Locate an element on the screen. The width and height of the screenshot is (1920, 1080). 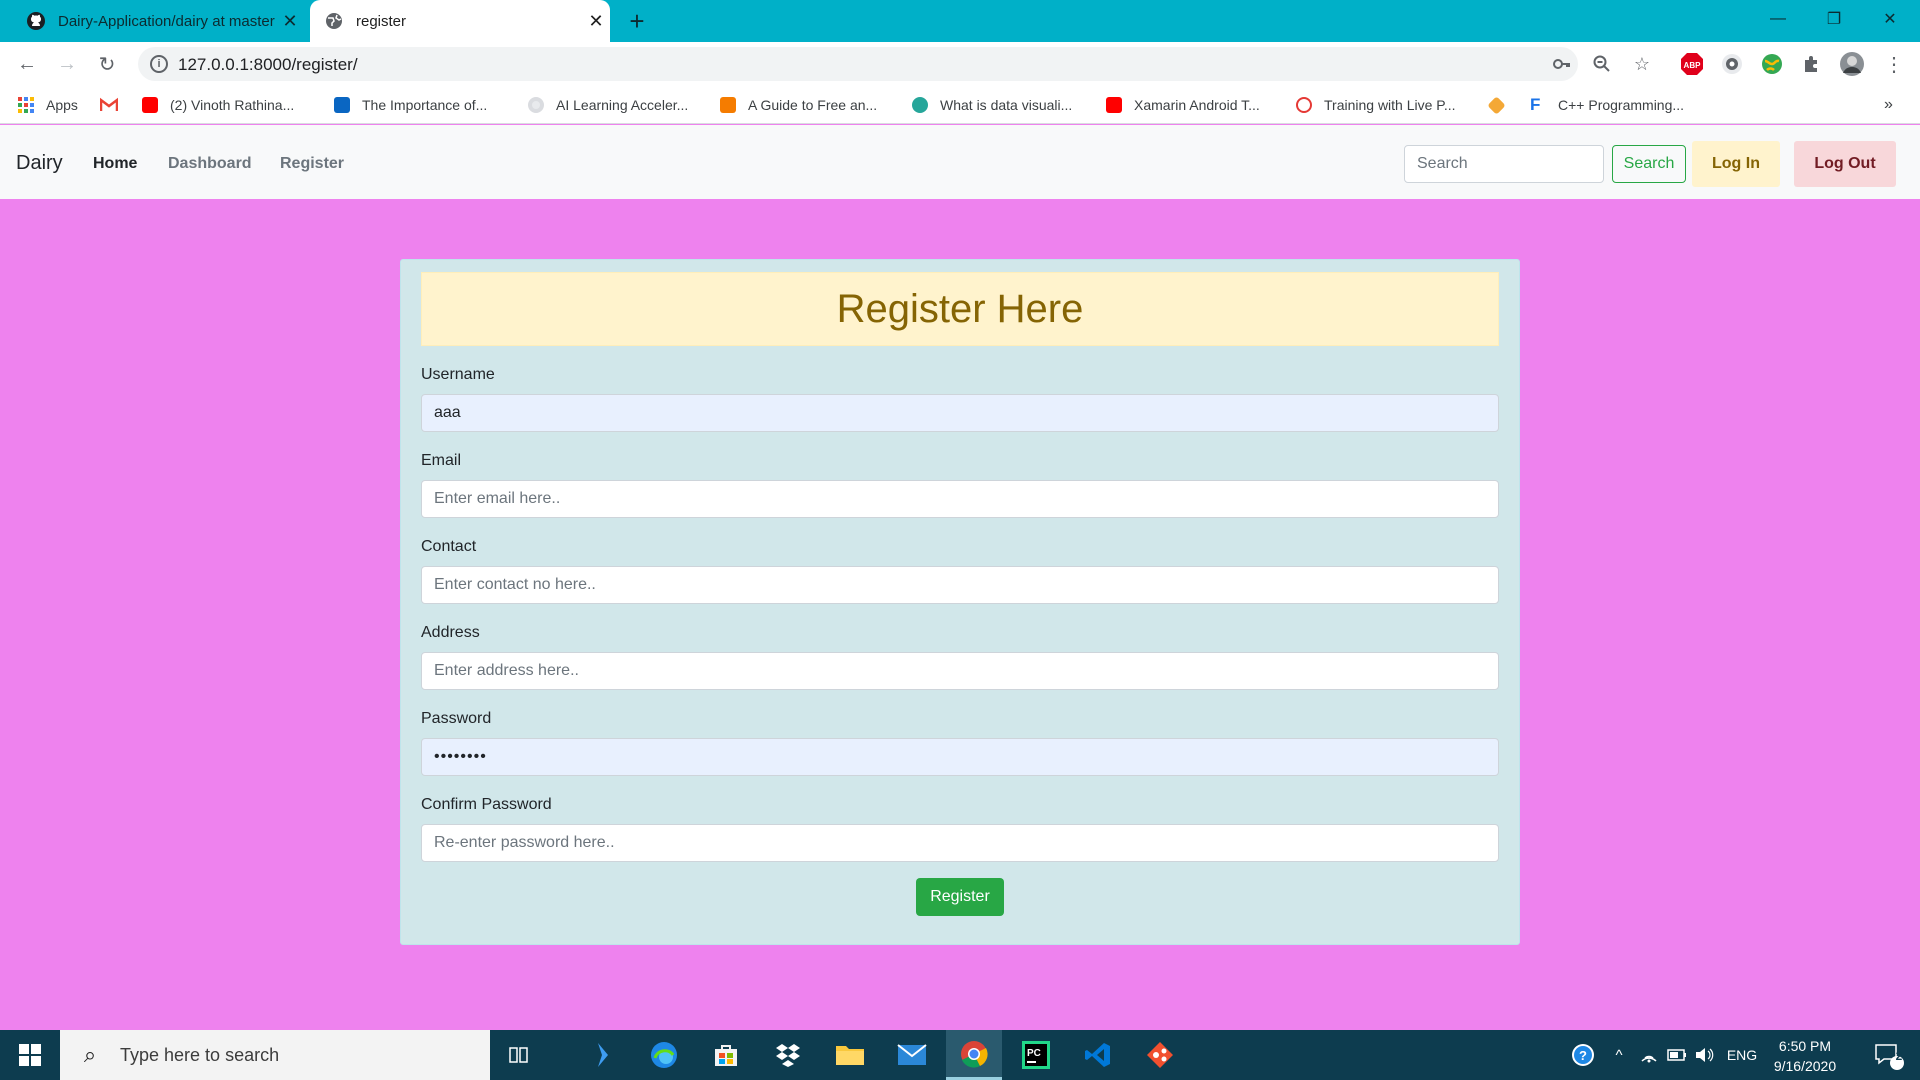
chevron-up-icon: ^ is located at coordinates (1619, 1055).